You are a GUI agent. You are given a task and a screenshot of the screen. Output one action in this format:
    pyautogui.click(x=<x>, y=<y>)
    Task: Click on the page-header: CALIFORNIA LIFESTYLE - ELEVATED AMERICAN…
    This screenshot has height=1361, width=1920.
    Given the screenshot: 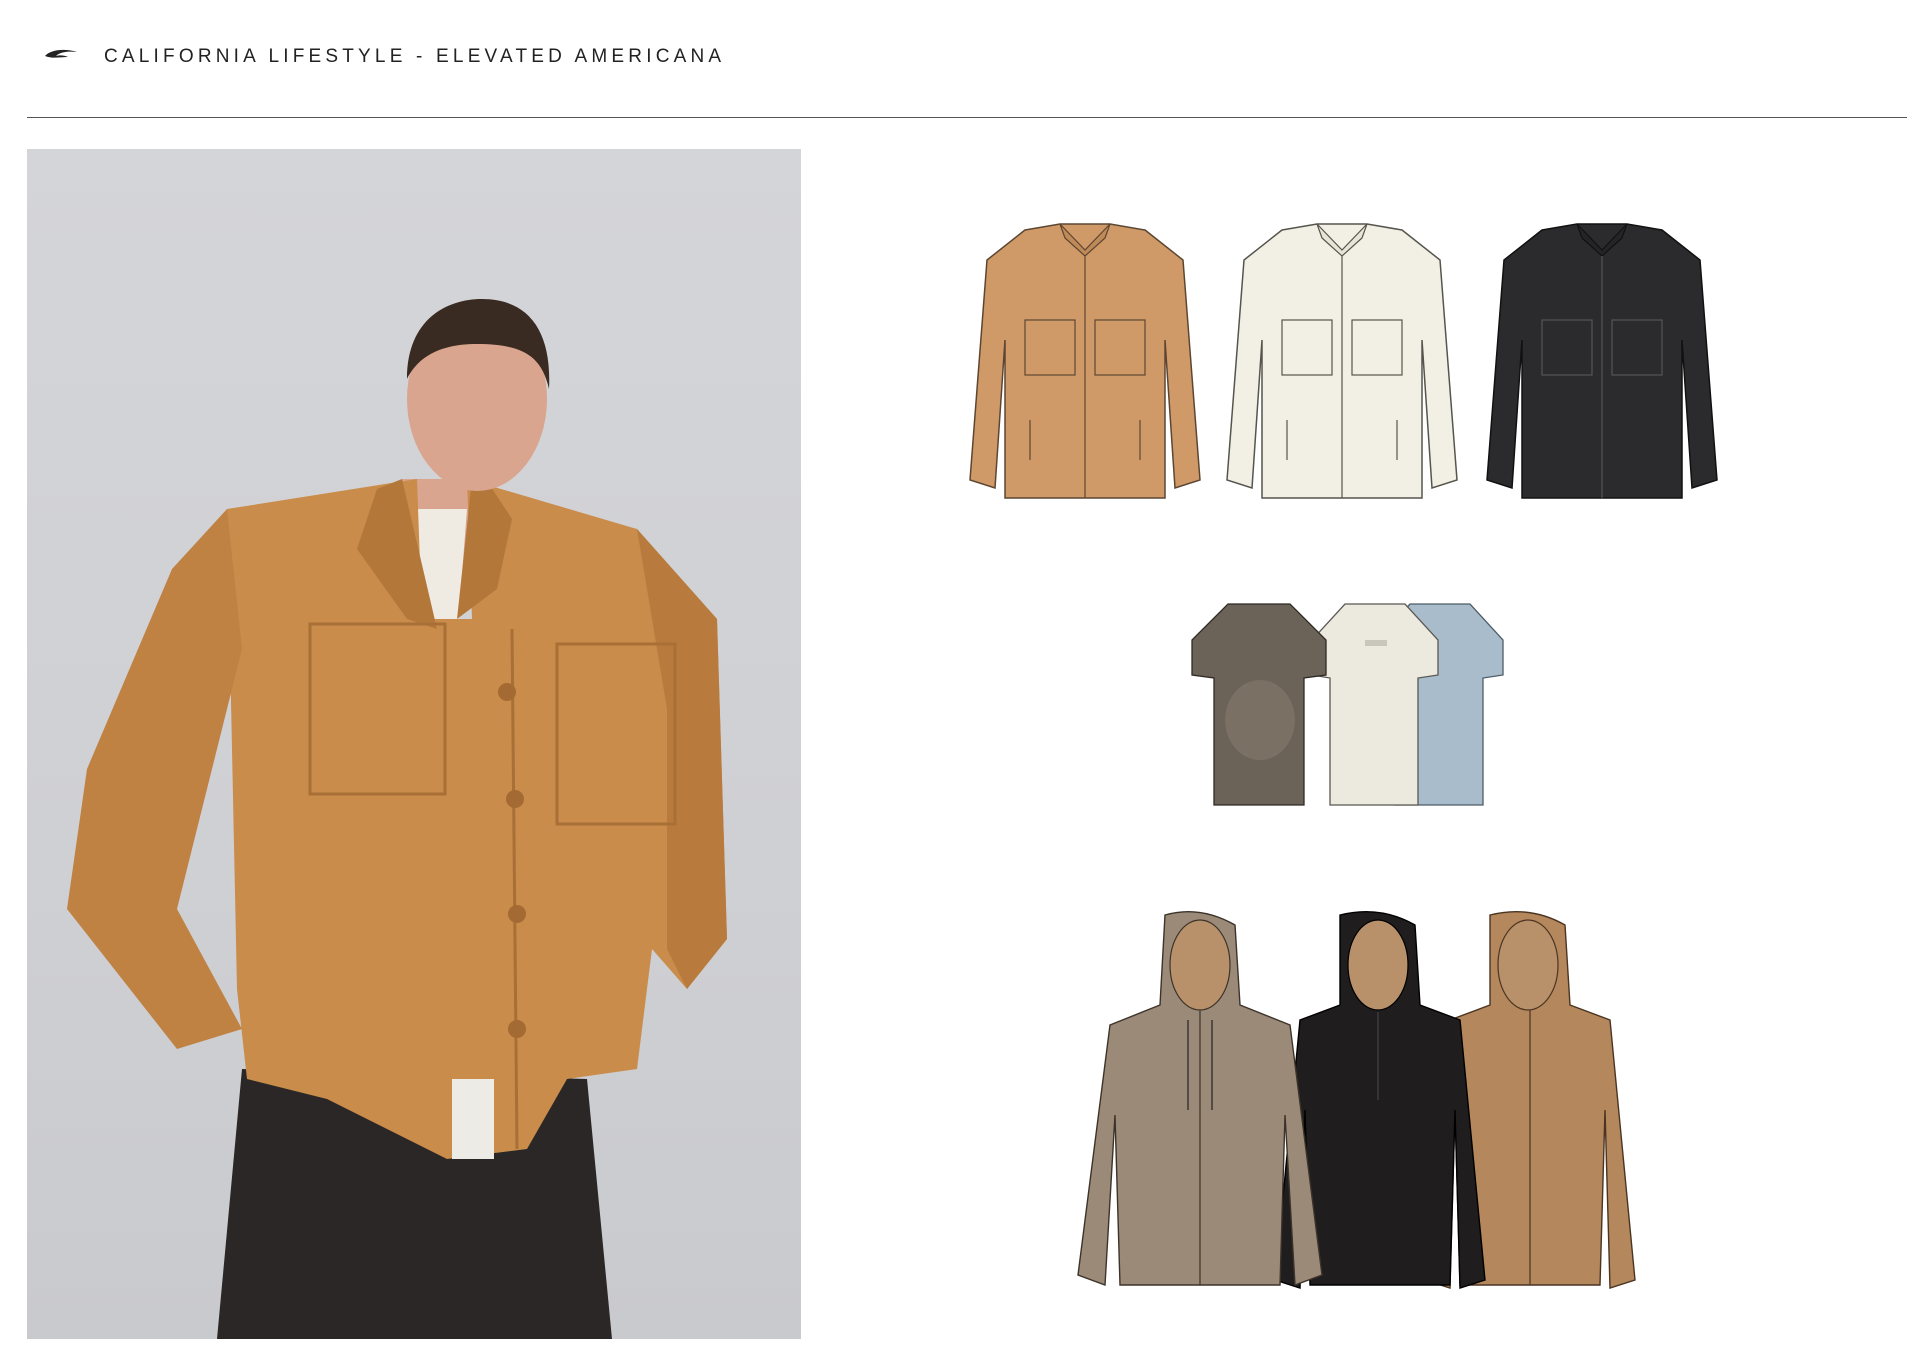 What is the action you would take?
    pyautogui.click(x=960, y=59)
    